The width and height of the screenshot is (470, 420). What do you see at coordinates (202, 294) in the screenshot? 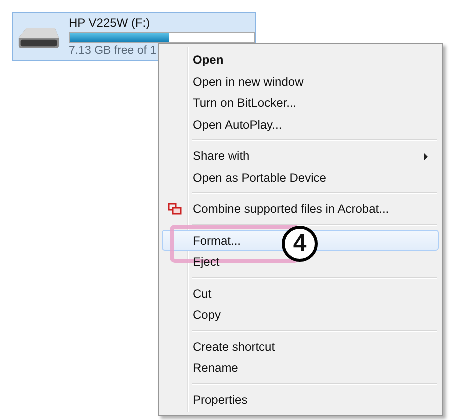
I see `menu-item: Cut` at bounding box center [202, 294].